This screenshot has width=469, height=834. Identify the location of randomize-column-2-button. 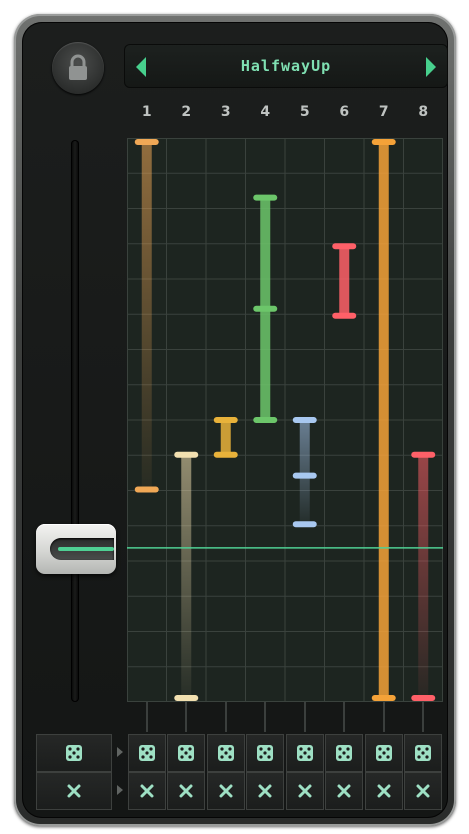
(186, 753).